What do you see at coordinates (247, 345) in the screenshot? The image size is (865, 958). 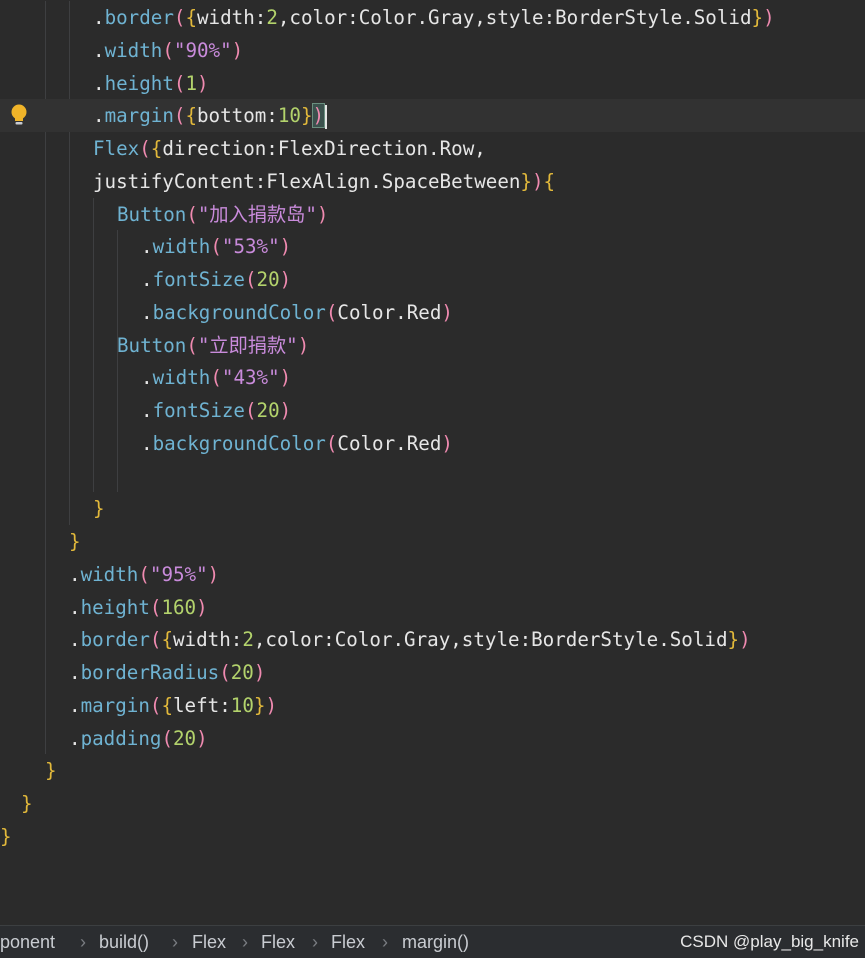 I see `code-token: "立即捐款"` at bounding box center [247, 345].